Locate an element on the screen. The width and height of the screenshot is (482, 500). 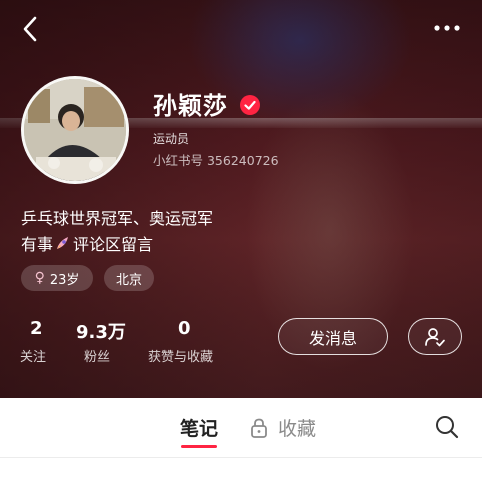
female-icon: ♀ is located at coordinates (39, 278).